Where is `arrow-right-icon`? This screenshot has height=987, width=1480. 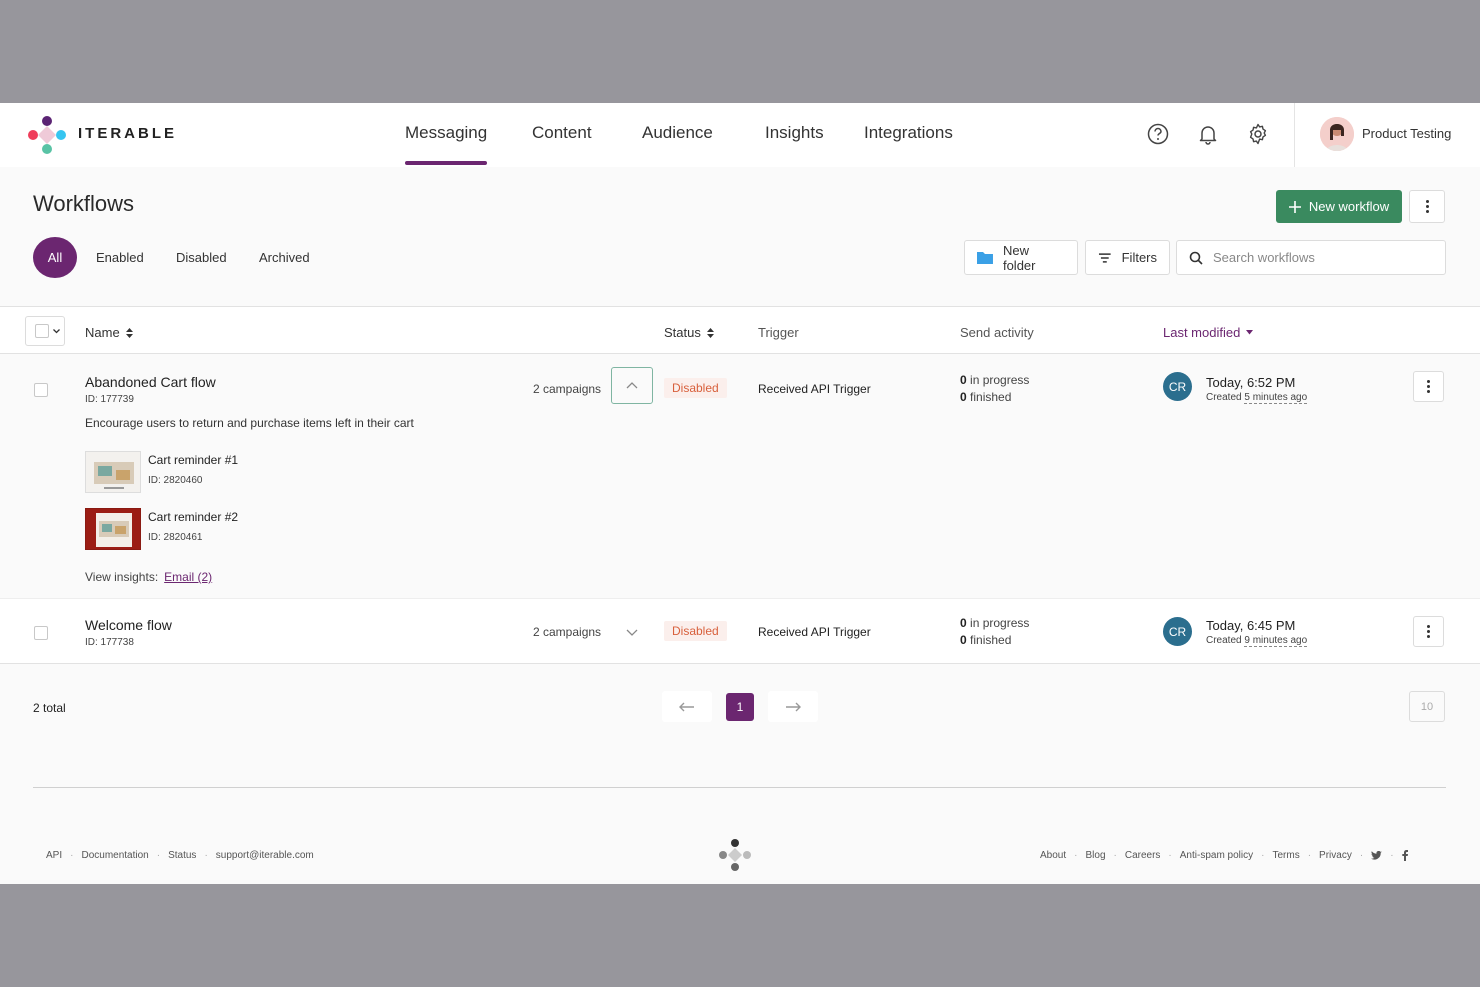 arrow-right-icon is located at coordinates (793, 706).